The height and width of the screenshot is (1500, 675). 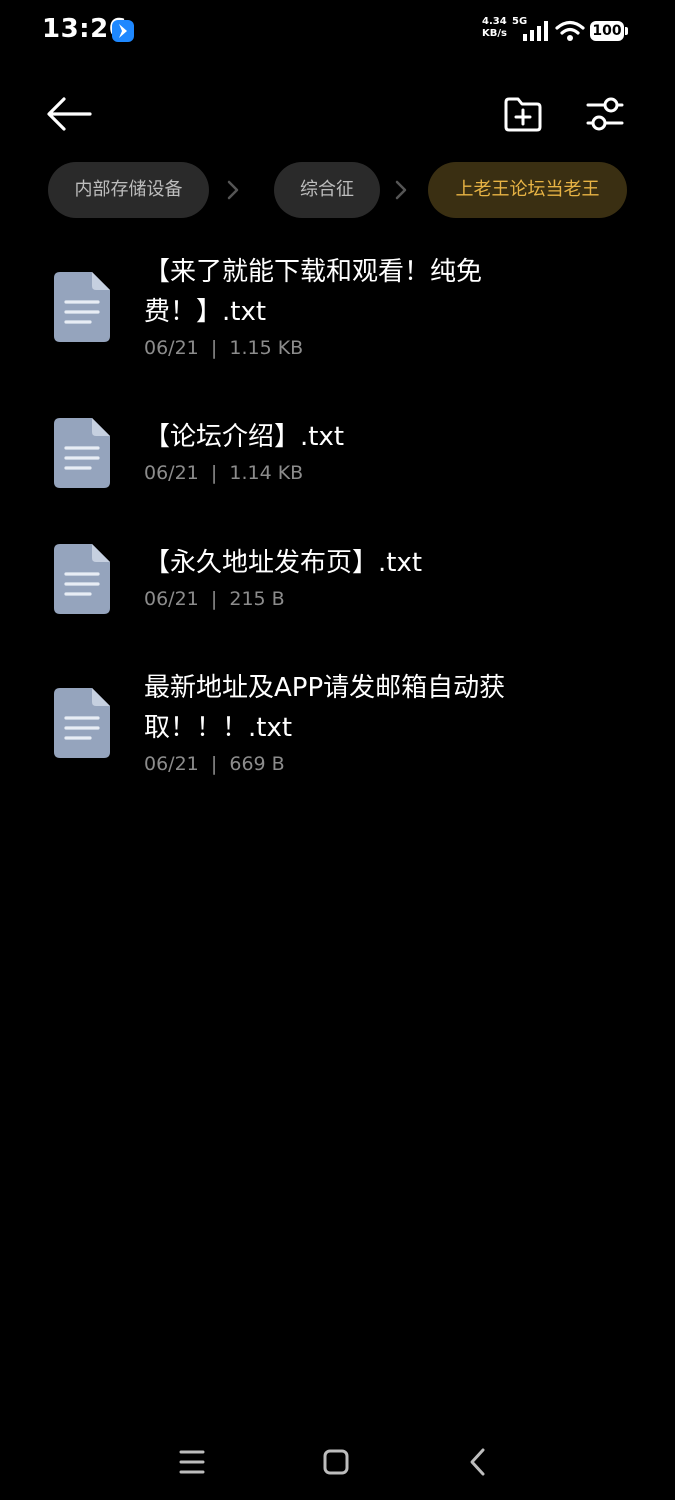 I want to click on folder-plus-icon, so click(x=523, y=114).